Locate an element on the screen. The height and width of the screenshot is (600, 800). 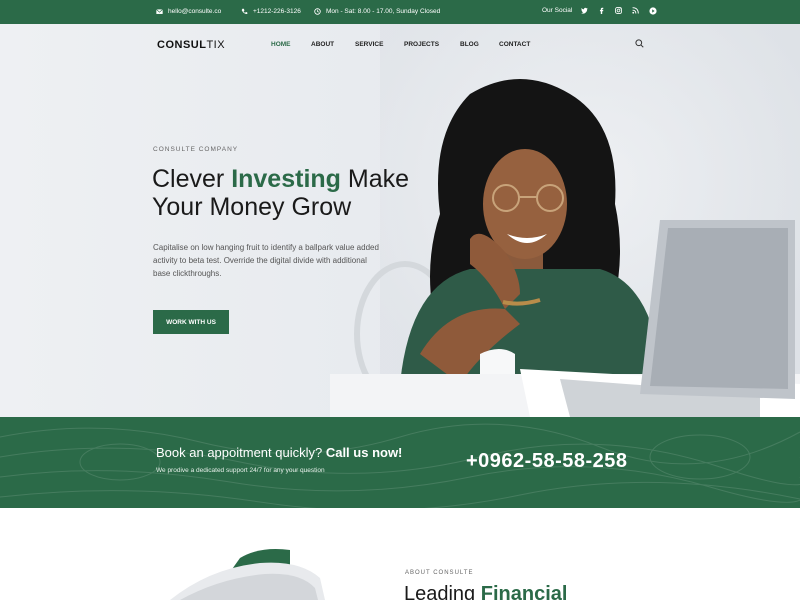
nav-item-projects: PROJECTS is located at coordinates (432, 44).